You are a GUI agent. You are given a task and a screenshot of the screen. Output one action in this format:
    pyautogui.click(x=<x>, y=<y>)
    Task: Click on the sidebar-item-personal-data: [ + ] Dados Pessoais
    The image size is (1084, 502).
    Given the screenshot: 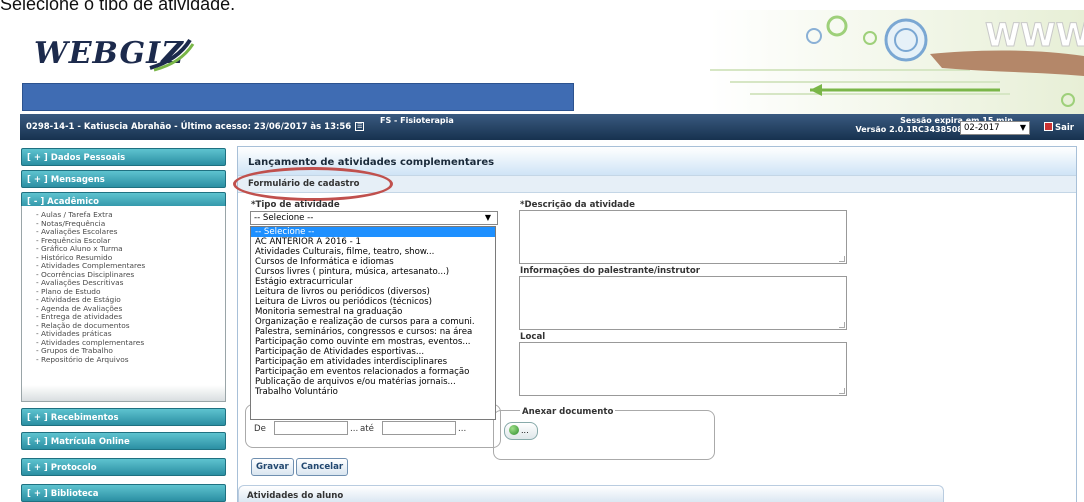 What is the action you would take?
    pyautogui.click(x=123, y=157)
    